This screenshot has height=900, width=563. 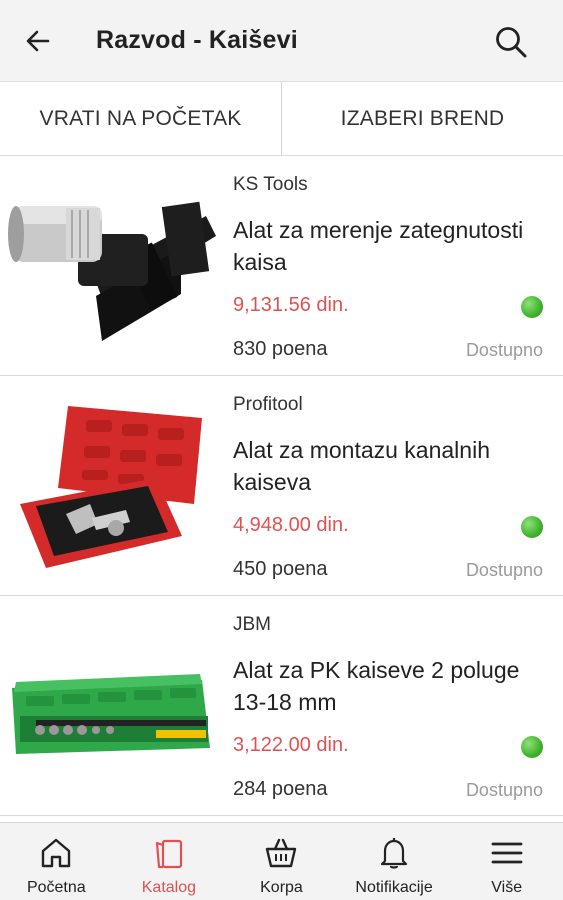 I want to click on bottom-navigation: Početna Katalog Korpa Notifikacije Više, so click(x=281, y=861).